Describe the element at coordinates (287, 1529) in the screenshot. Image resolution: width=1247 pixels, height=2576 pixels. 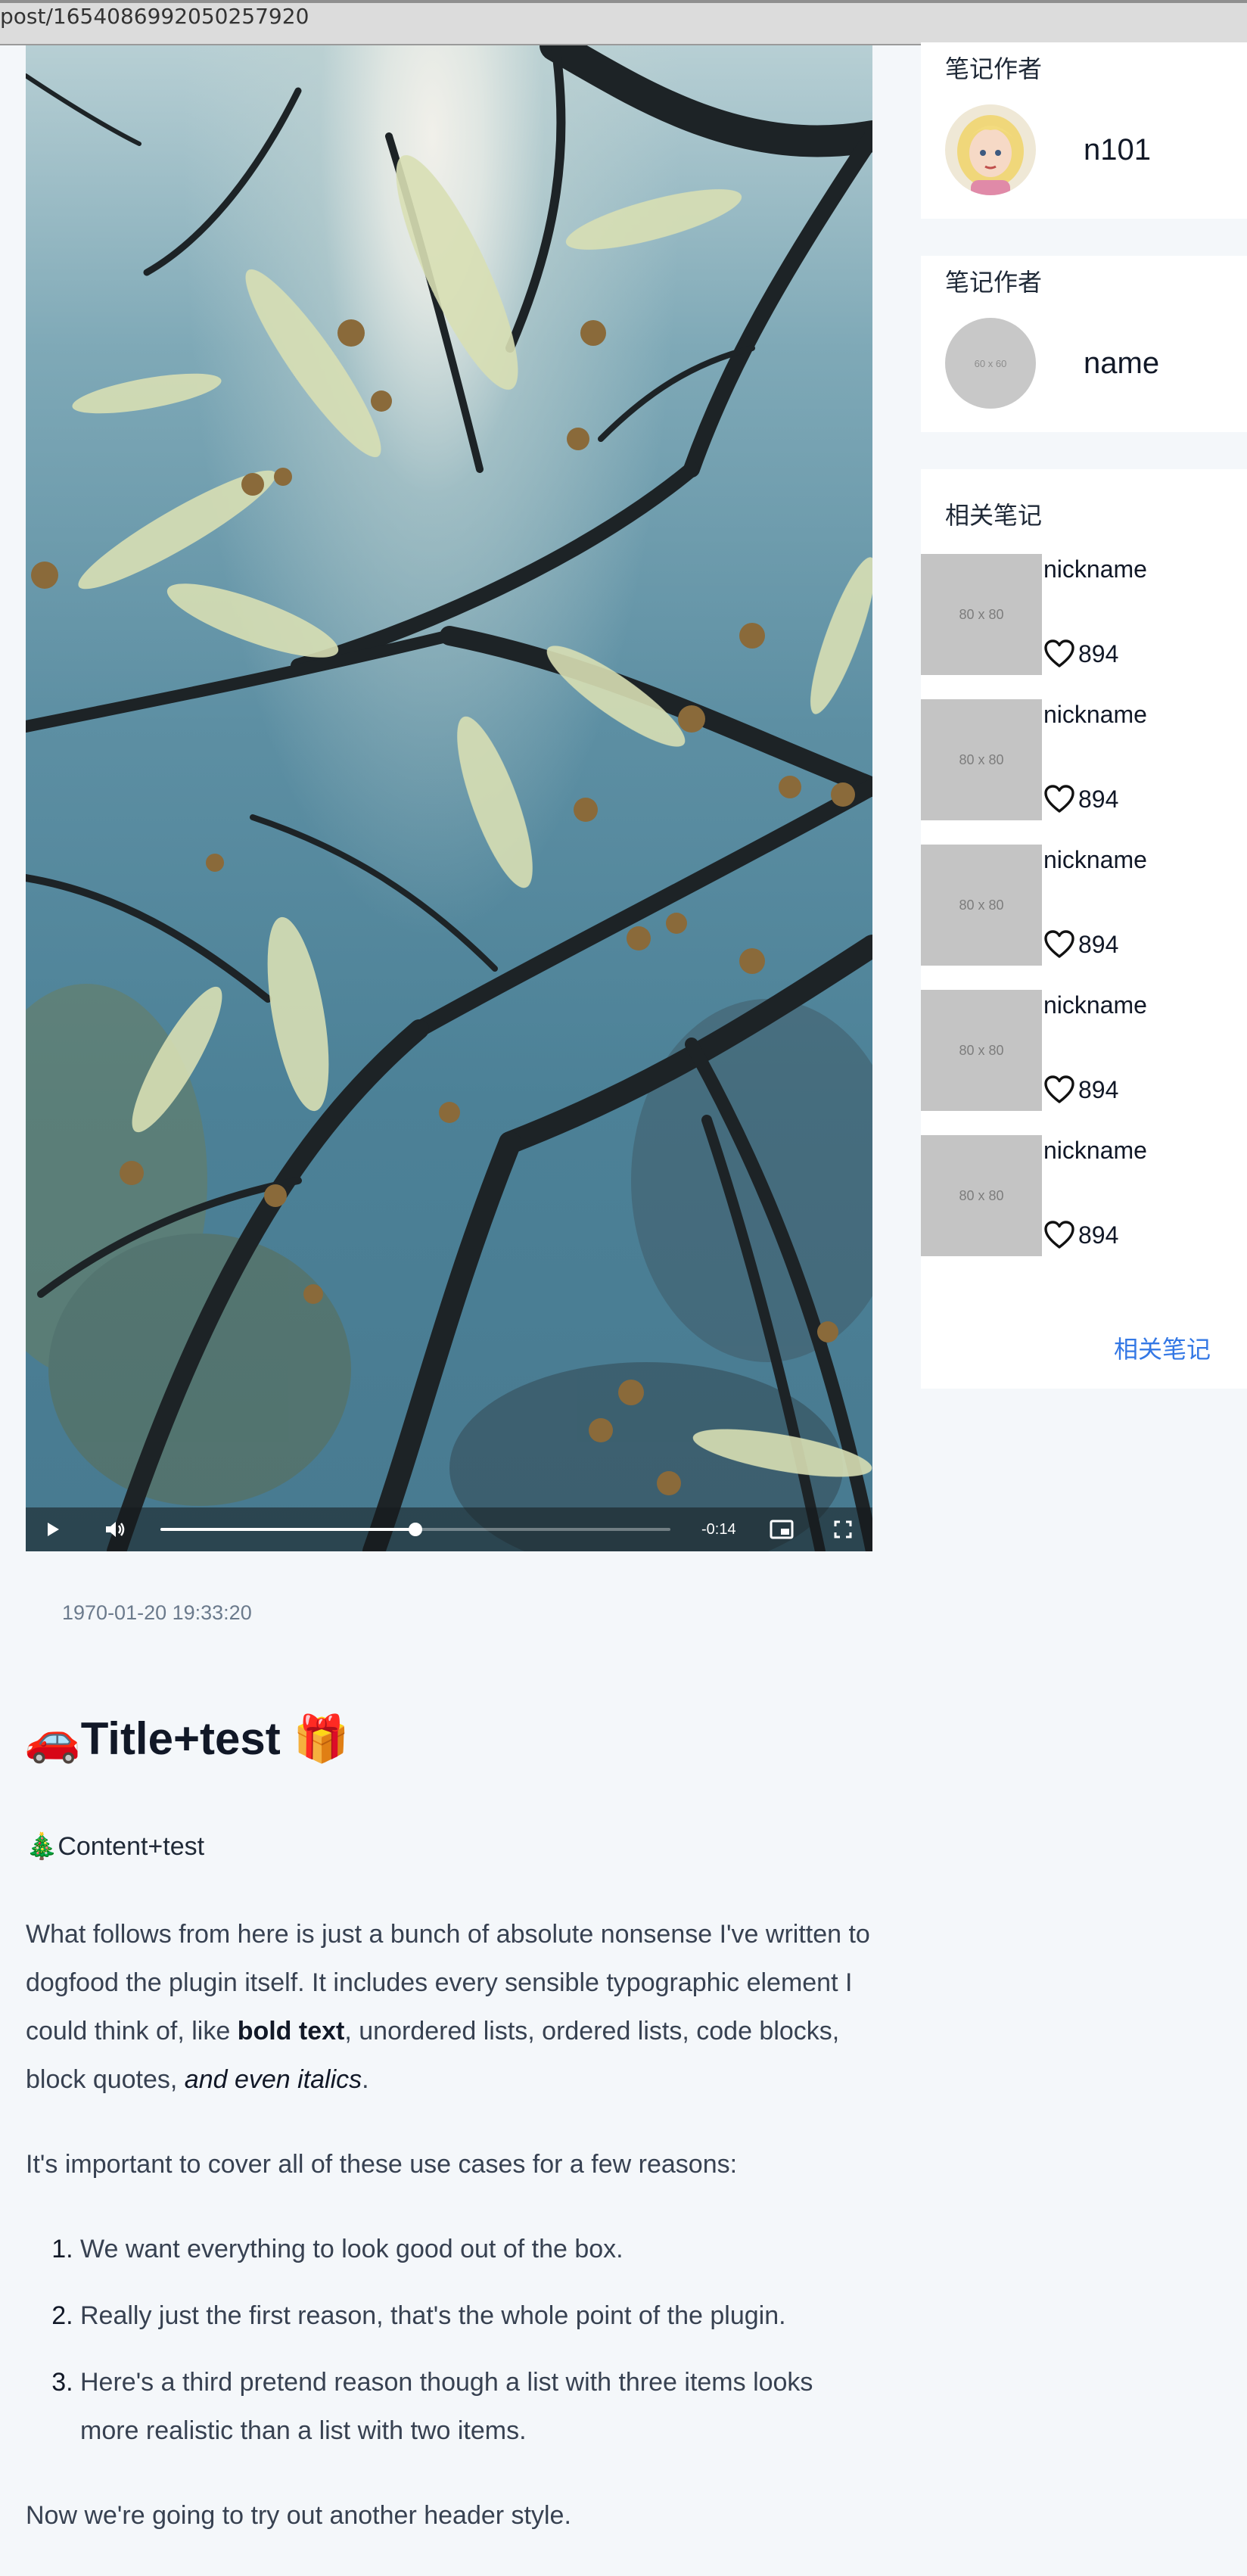
I see `progress-fill` at that location.